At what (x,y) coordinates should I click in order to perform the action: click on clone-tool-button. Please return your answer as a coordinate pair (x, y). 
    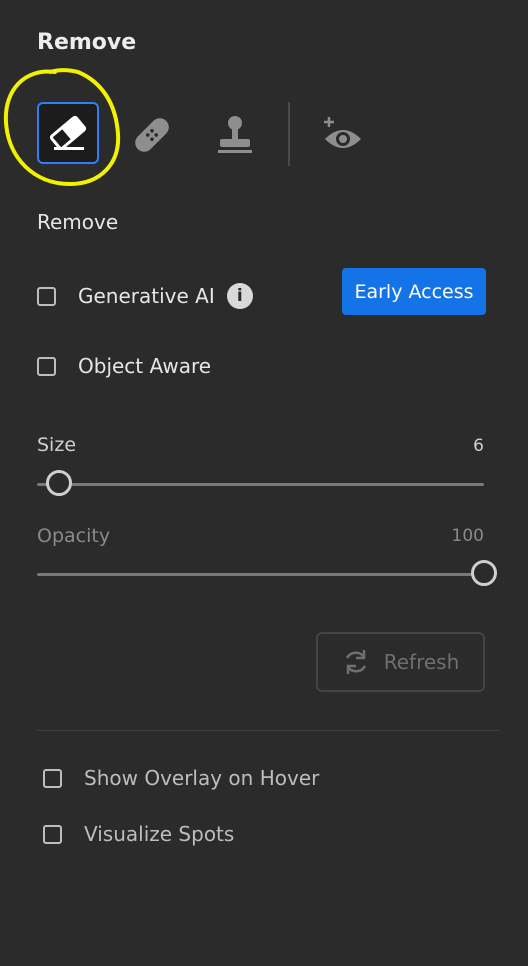
    Looking at the image, I should click on (235, 135).